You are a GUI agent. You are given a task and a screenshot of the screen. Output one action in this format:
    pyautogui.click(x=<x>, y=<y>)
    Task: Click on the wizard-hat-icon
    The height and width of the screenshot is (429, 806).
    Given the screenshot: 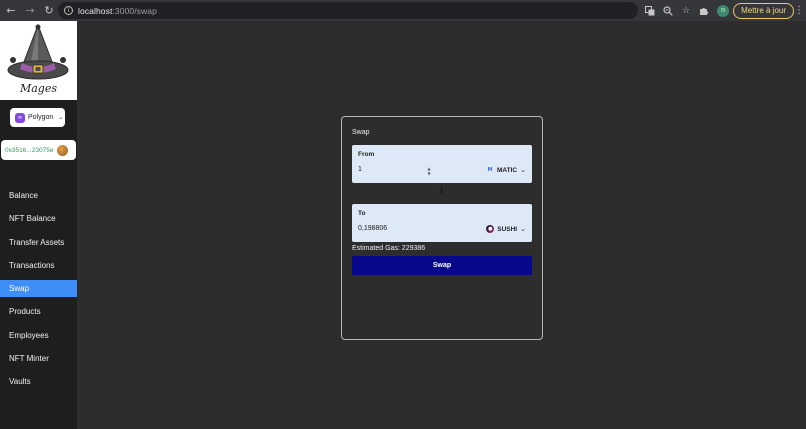 What is the action you would take?
    pyautogui.click(x=38, y=51)
    